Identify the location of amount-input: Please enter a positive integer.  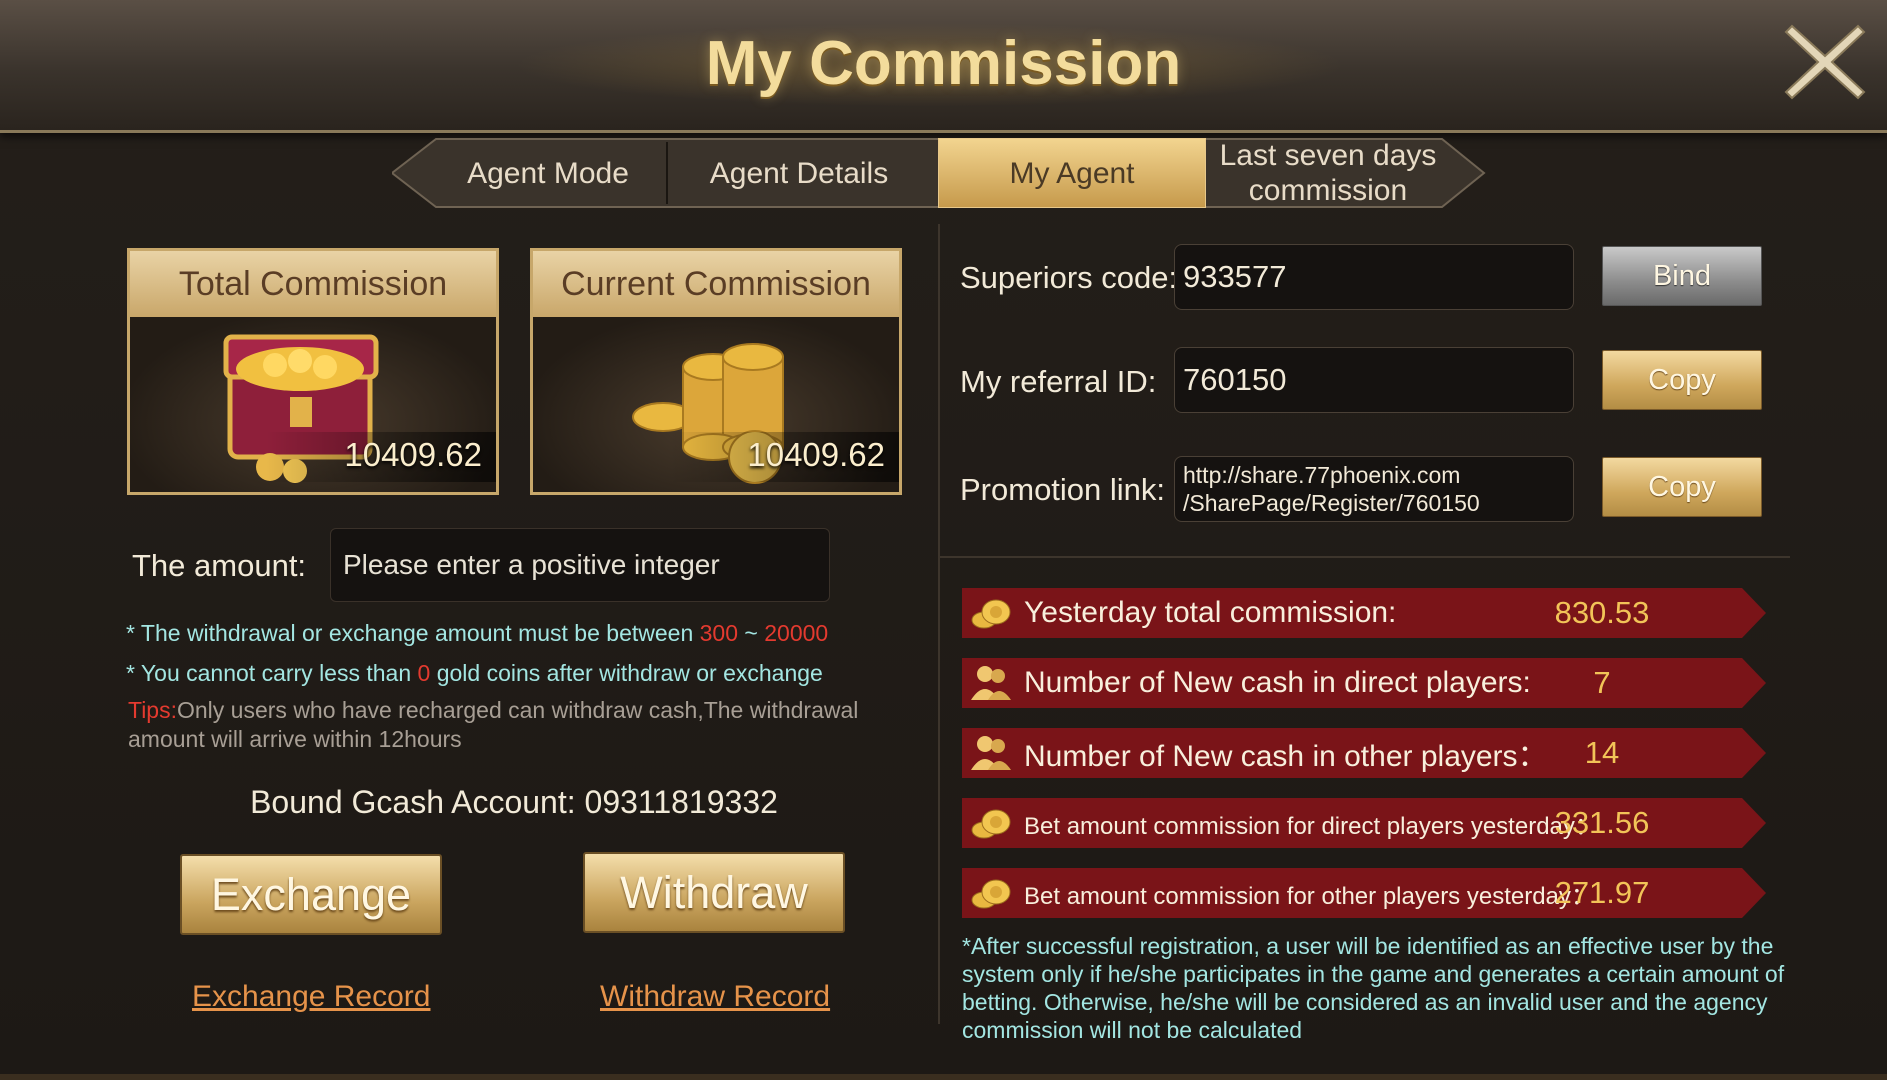
(580, 565).